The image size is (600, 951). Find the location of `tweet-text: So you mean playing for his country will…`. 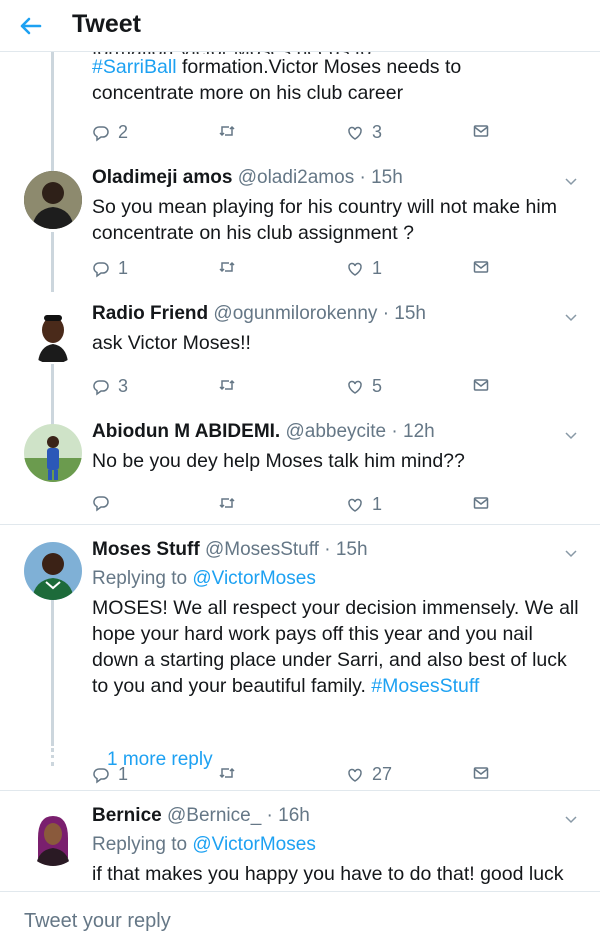

tweet-text: So you mean playing for his country will… is located at coordinates (324, 220).